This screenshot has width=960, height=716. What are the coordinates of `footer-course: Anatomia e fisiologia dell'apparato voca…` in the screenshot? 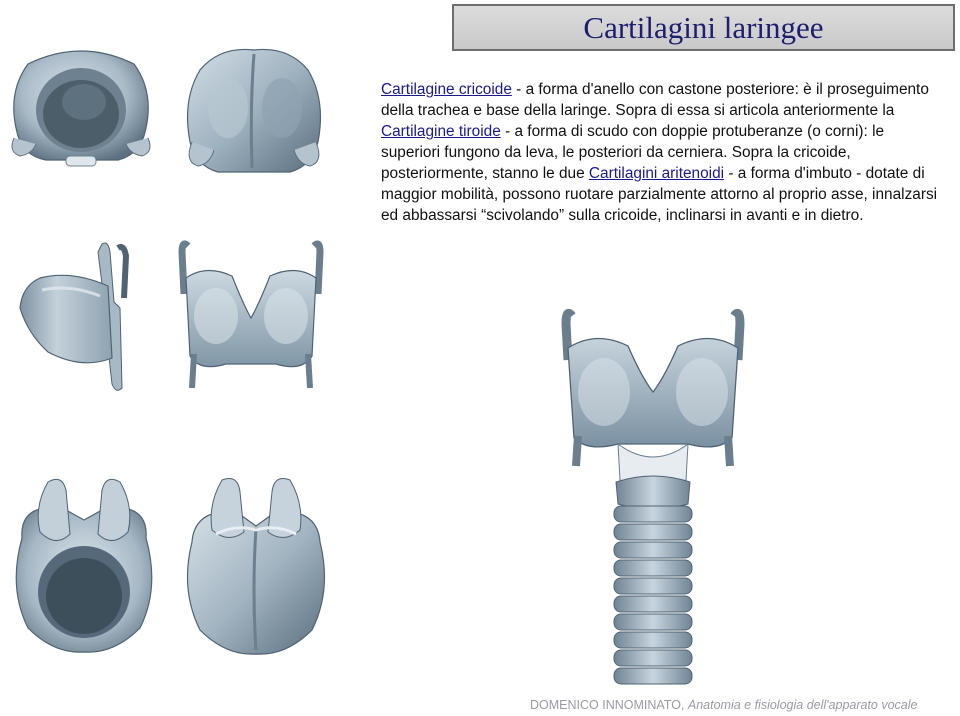 It's located at (802, 705).